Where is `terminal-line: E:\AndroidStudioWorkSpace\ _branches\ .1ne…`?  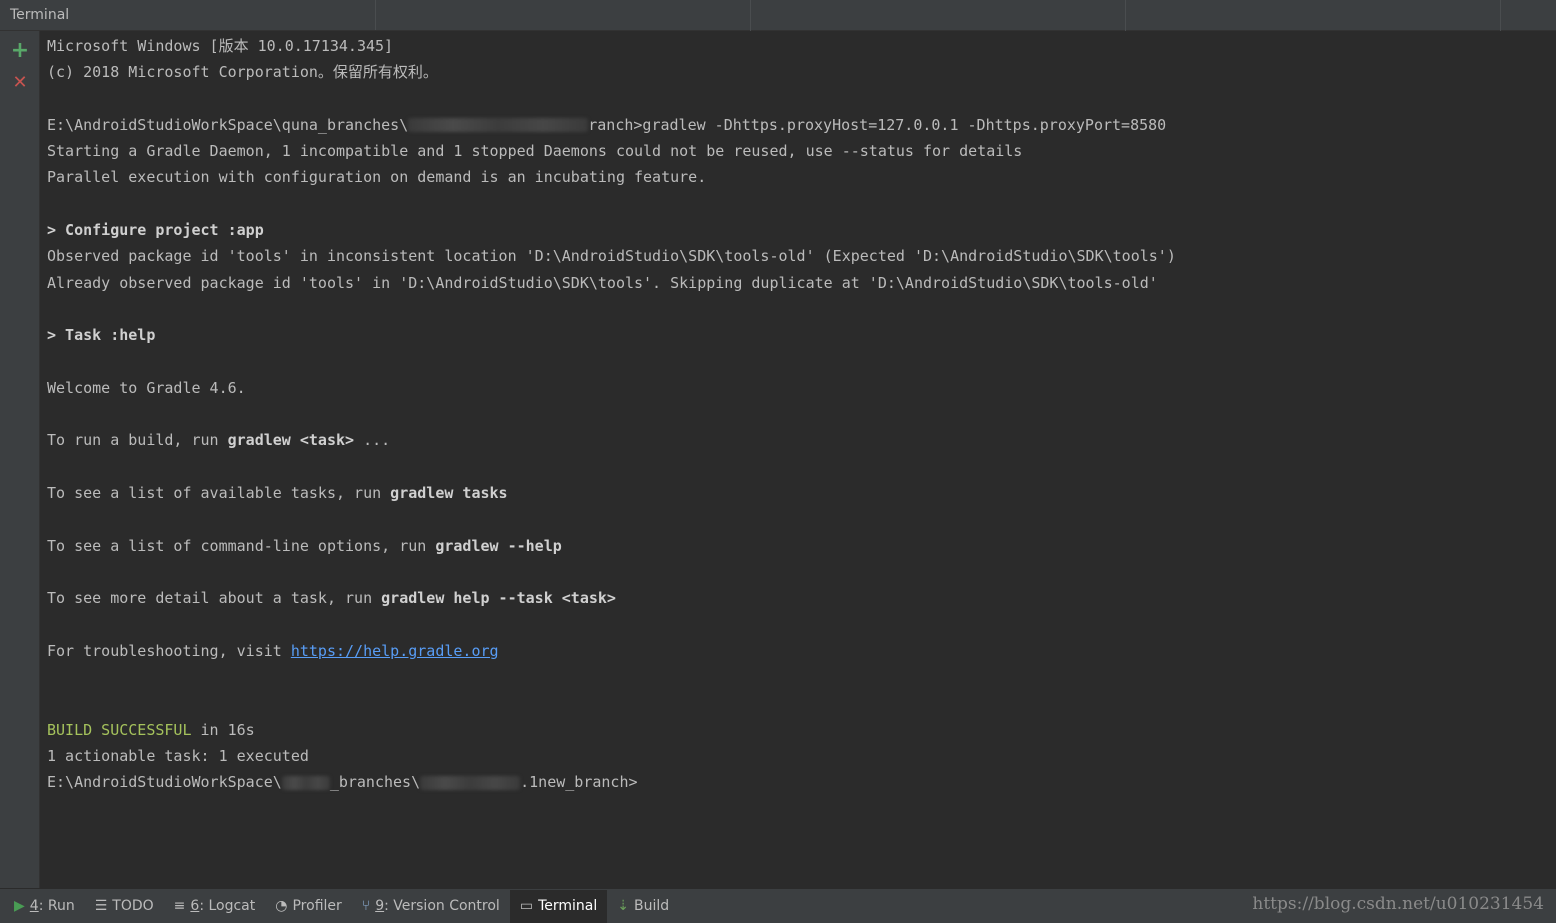
terminal-line: E:\AndroidStudioWorkSpace\ _branches\ .1ne… is located at coordinates (797, 782).